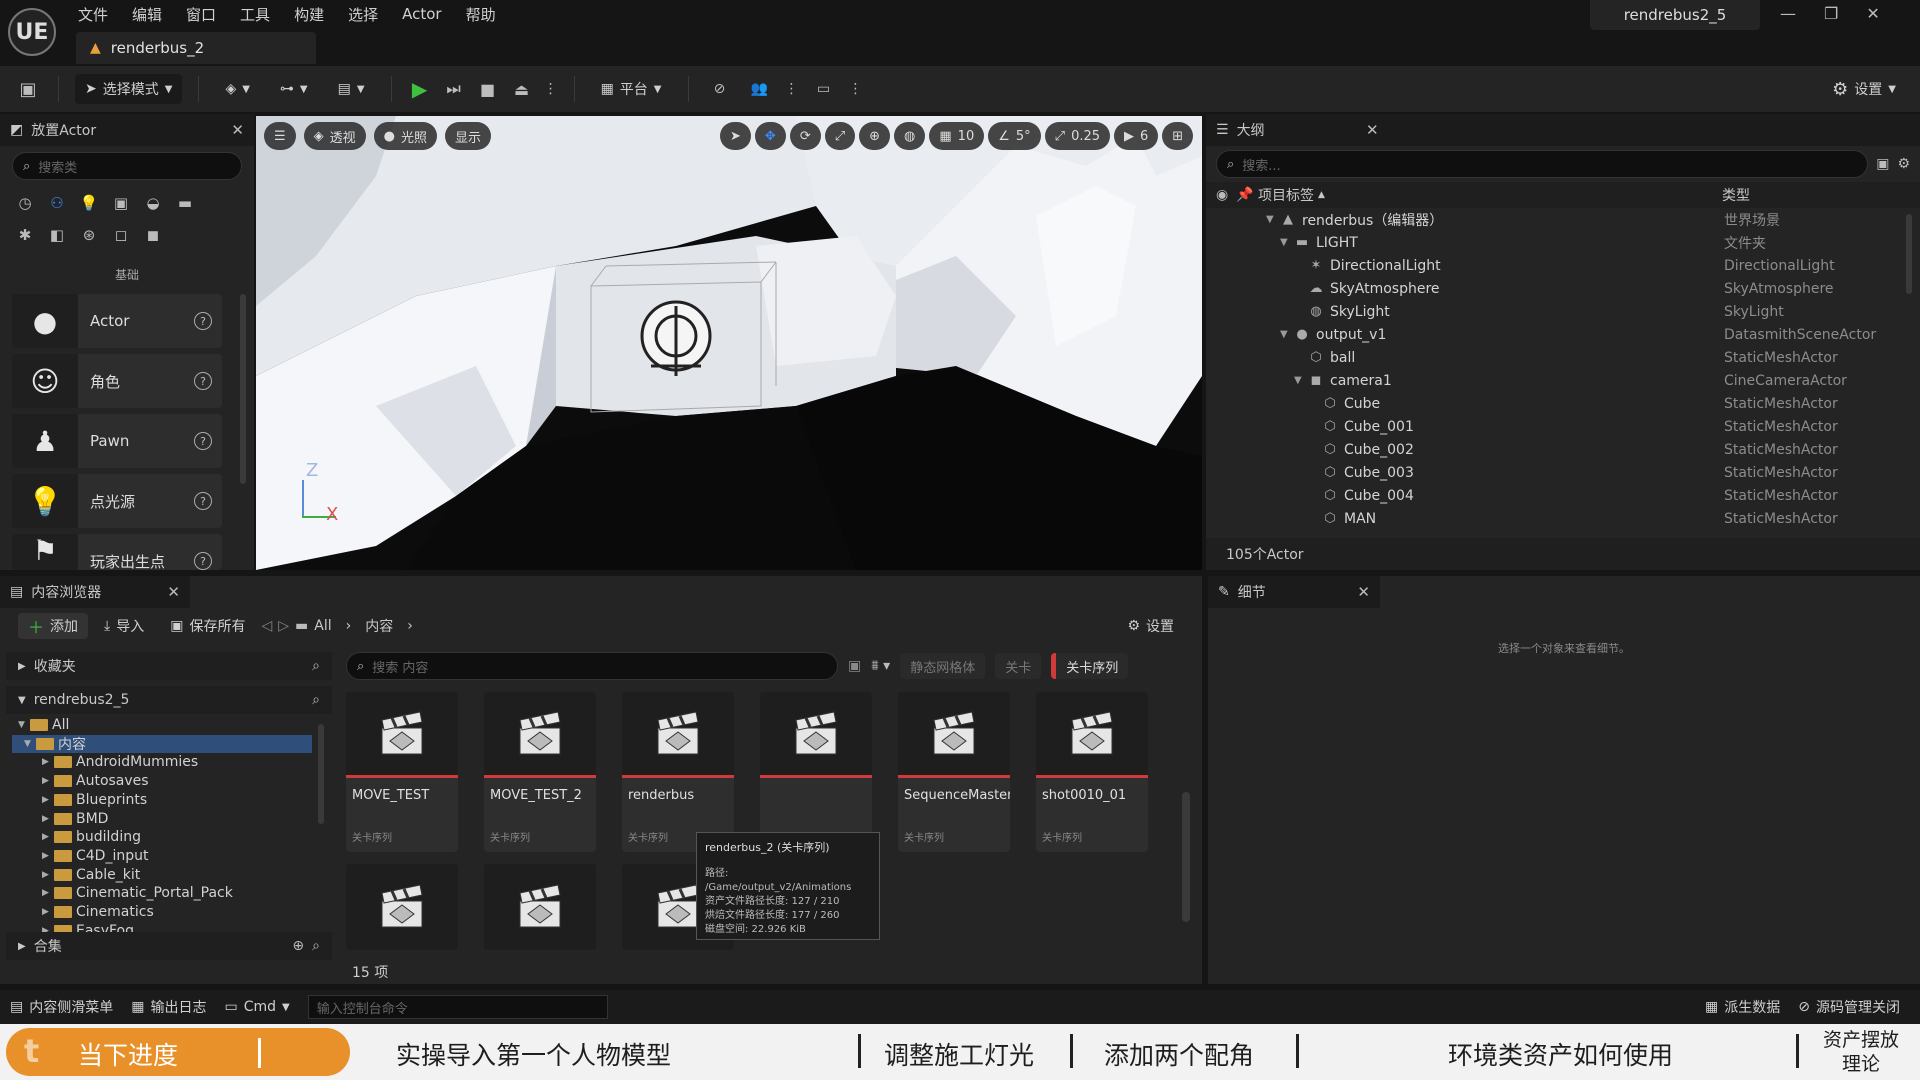  Describe the element at coordinates (89, 235) in the screenshot. I see `shapes-icon: ⊛` at that location.